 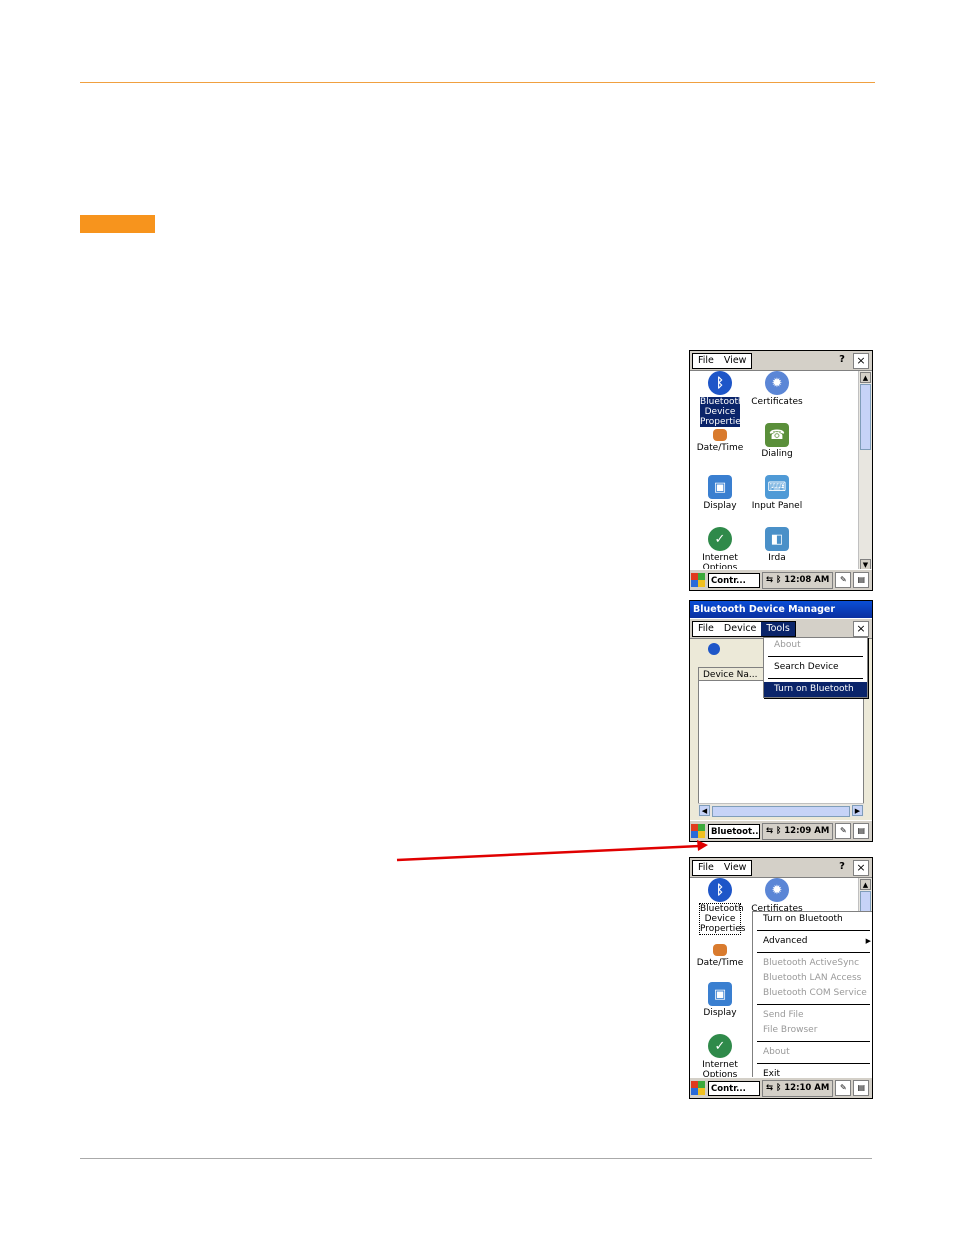 I want to click on arrow-head-icon, so click(x=702, y=845).